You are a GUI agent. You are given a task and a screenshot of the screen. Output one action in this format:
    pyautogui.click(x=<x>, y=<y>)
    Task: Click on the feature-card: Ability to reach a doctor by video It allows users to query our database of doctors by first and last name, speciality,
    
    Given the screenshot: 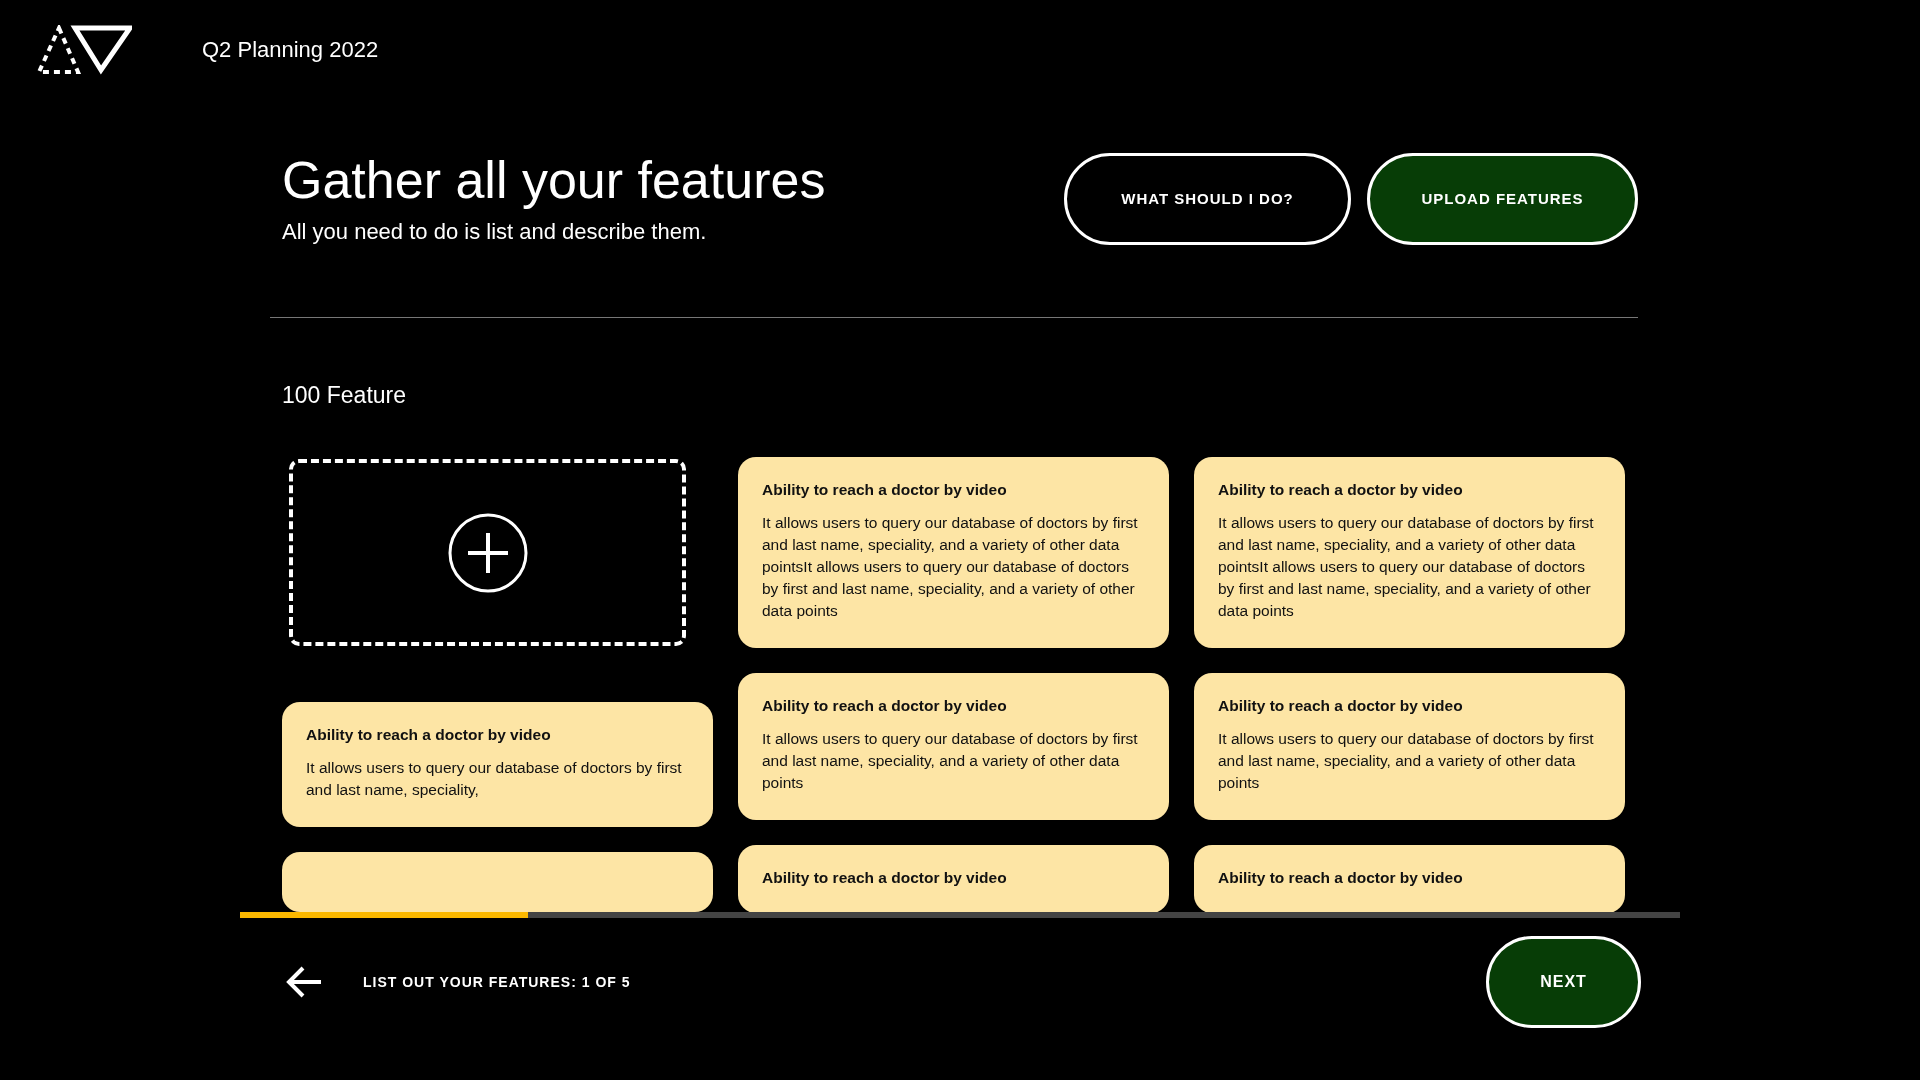 What is the action you would take?
    pyautogui.click(x=497, y=765)
    